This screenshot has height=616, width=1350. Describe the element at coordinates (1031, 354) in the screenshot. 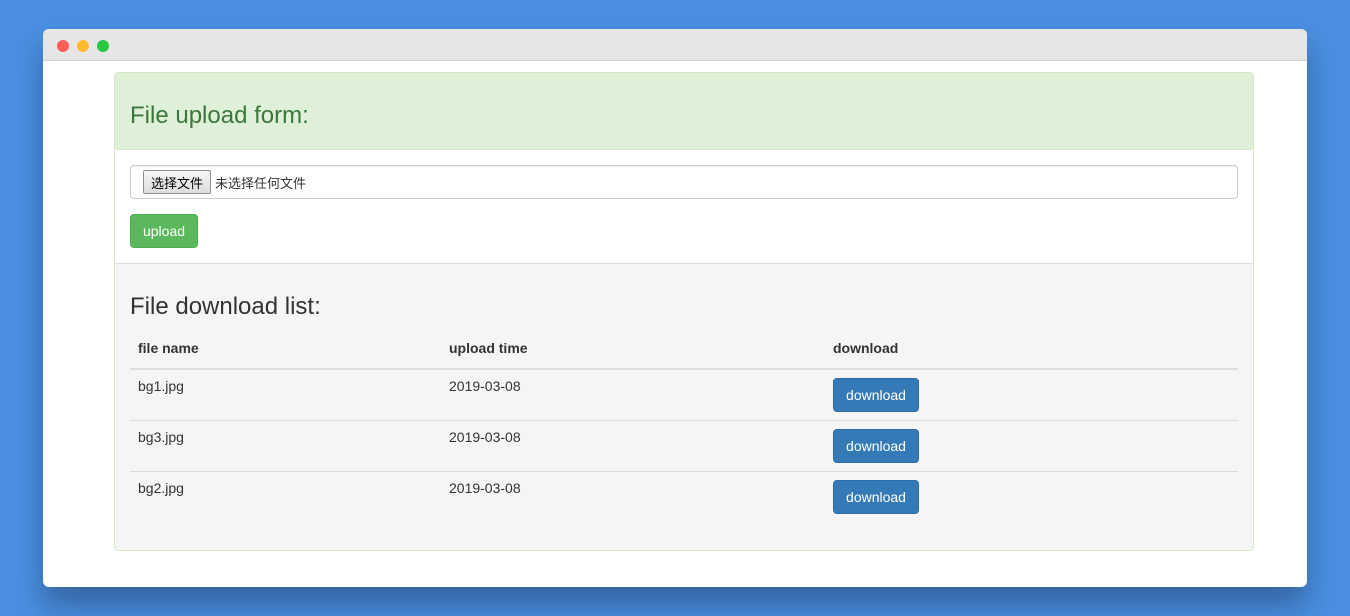

I see `column-header-download: download` at that location.